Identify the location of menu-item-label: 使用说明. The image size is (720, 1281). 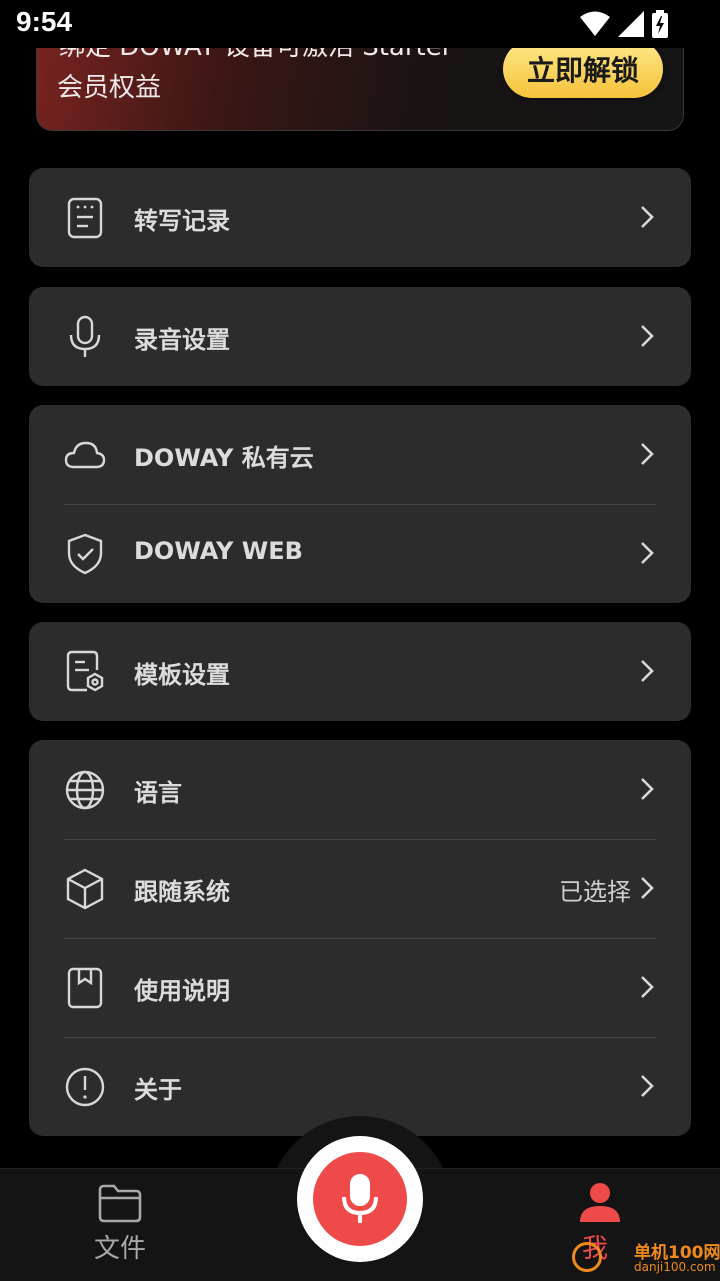
(182, 991).